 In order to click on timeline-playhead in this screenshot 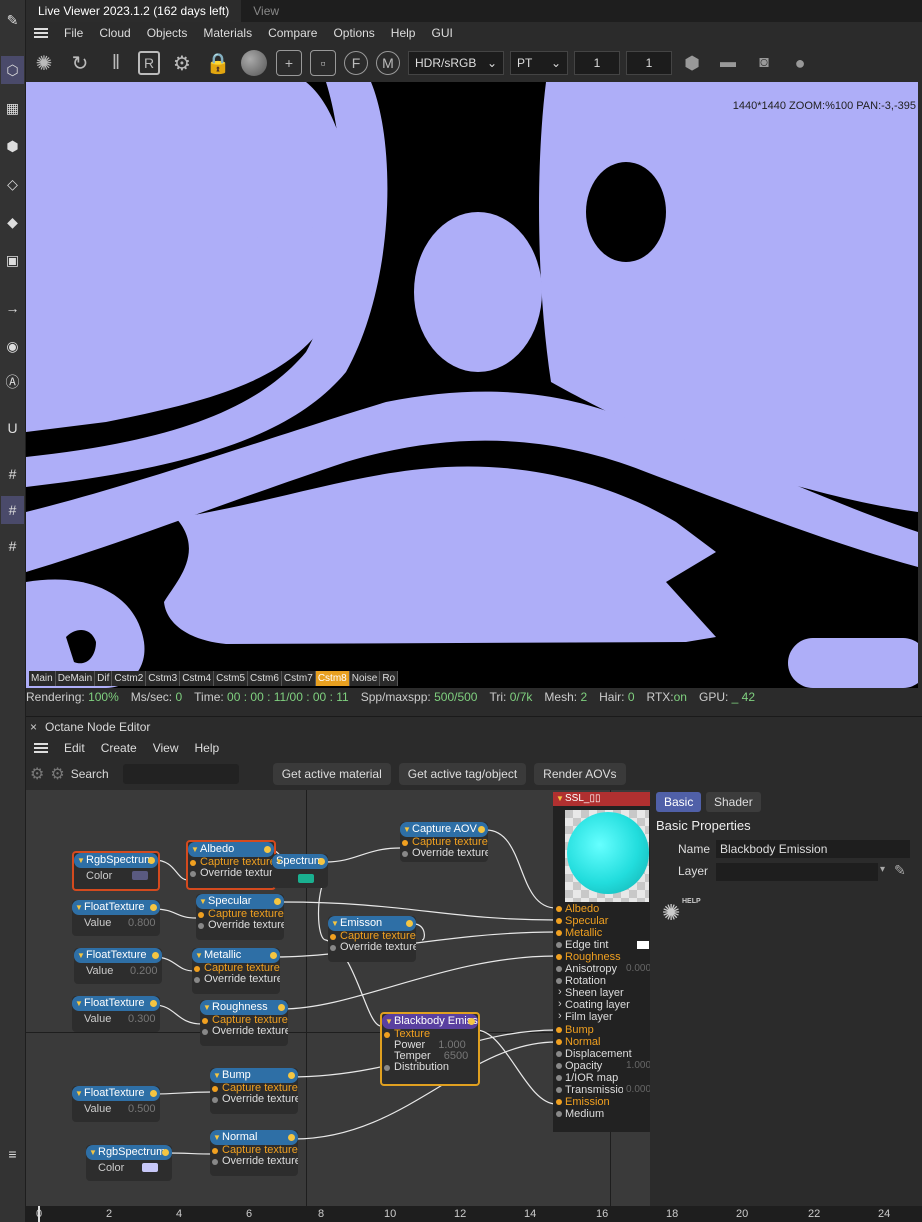, I will do `click(39, 1214)`.